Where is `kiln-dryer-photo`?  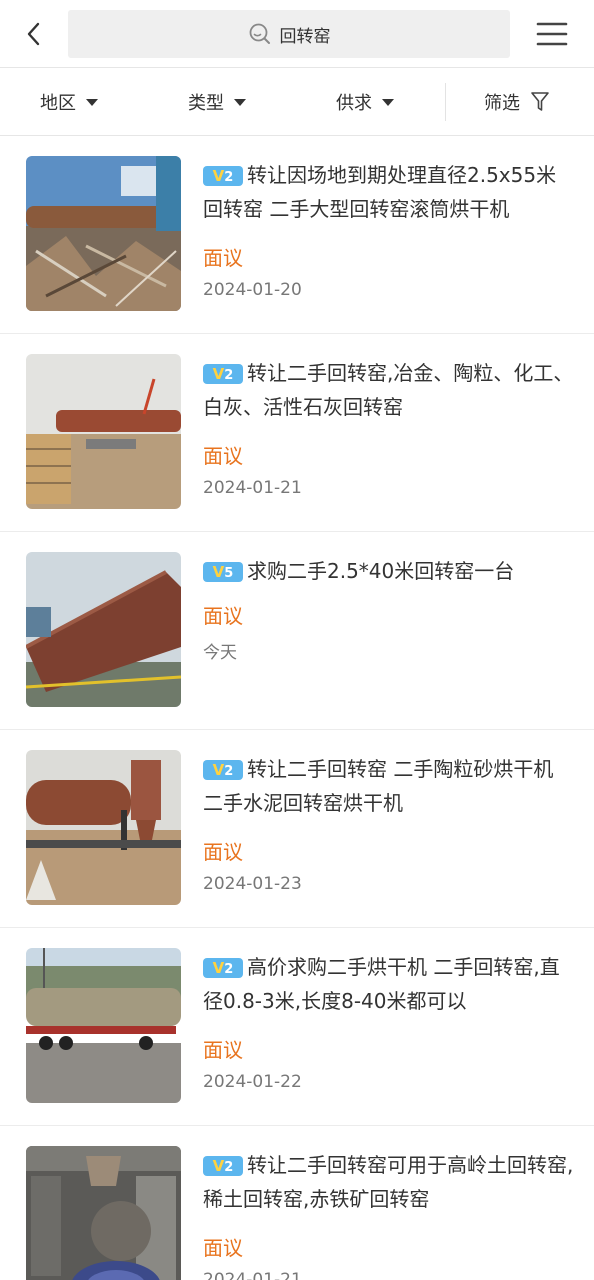 kiln-dryer-photo is located at coordinates (103, 827).